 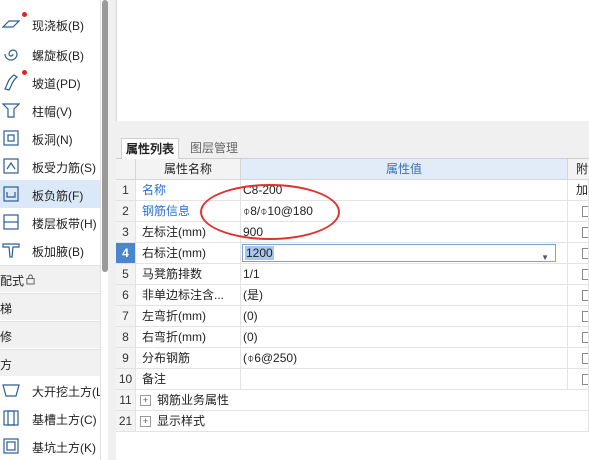 I want to click on ramp-icon, so click(x=11, y=82).